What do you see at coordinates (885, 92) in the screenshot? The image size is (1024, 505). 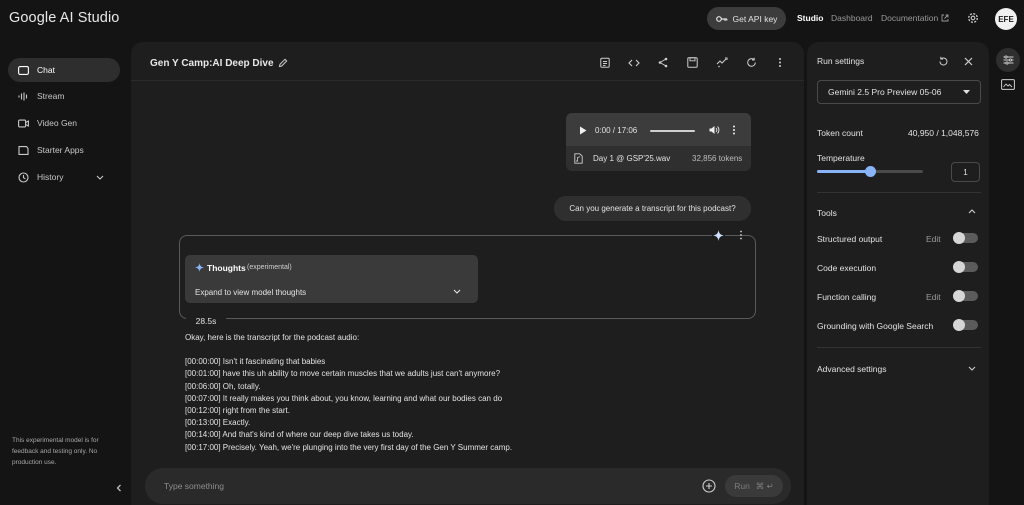 I see `model-select-value: Gemini 2.5 Pro Preview 05-06` at bounding box center [885, 92].